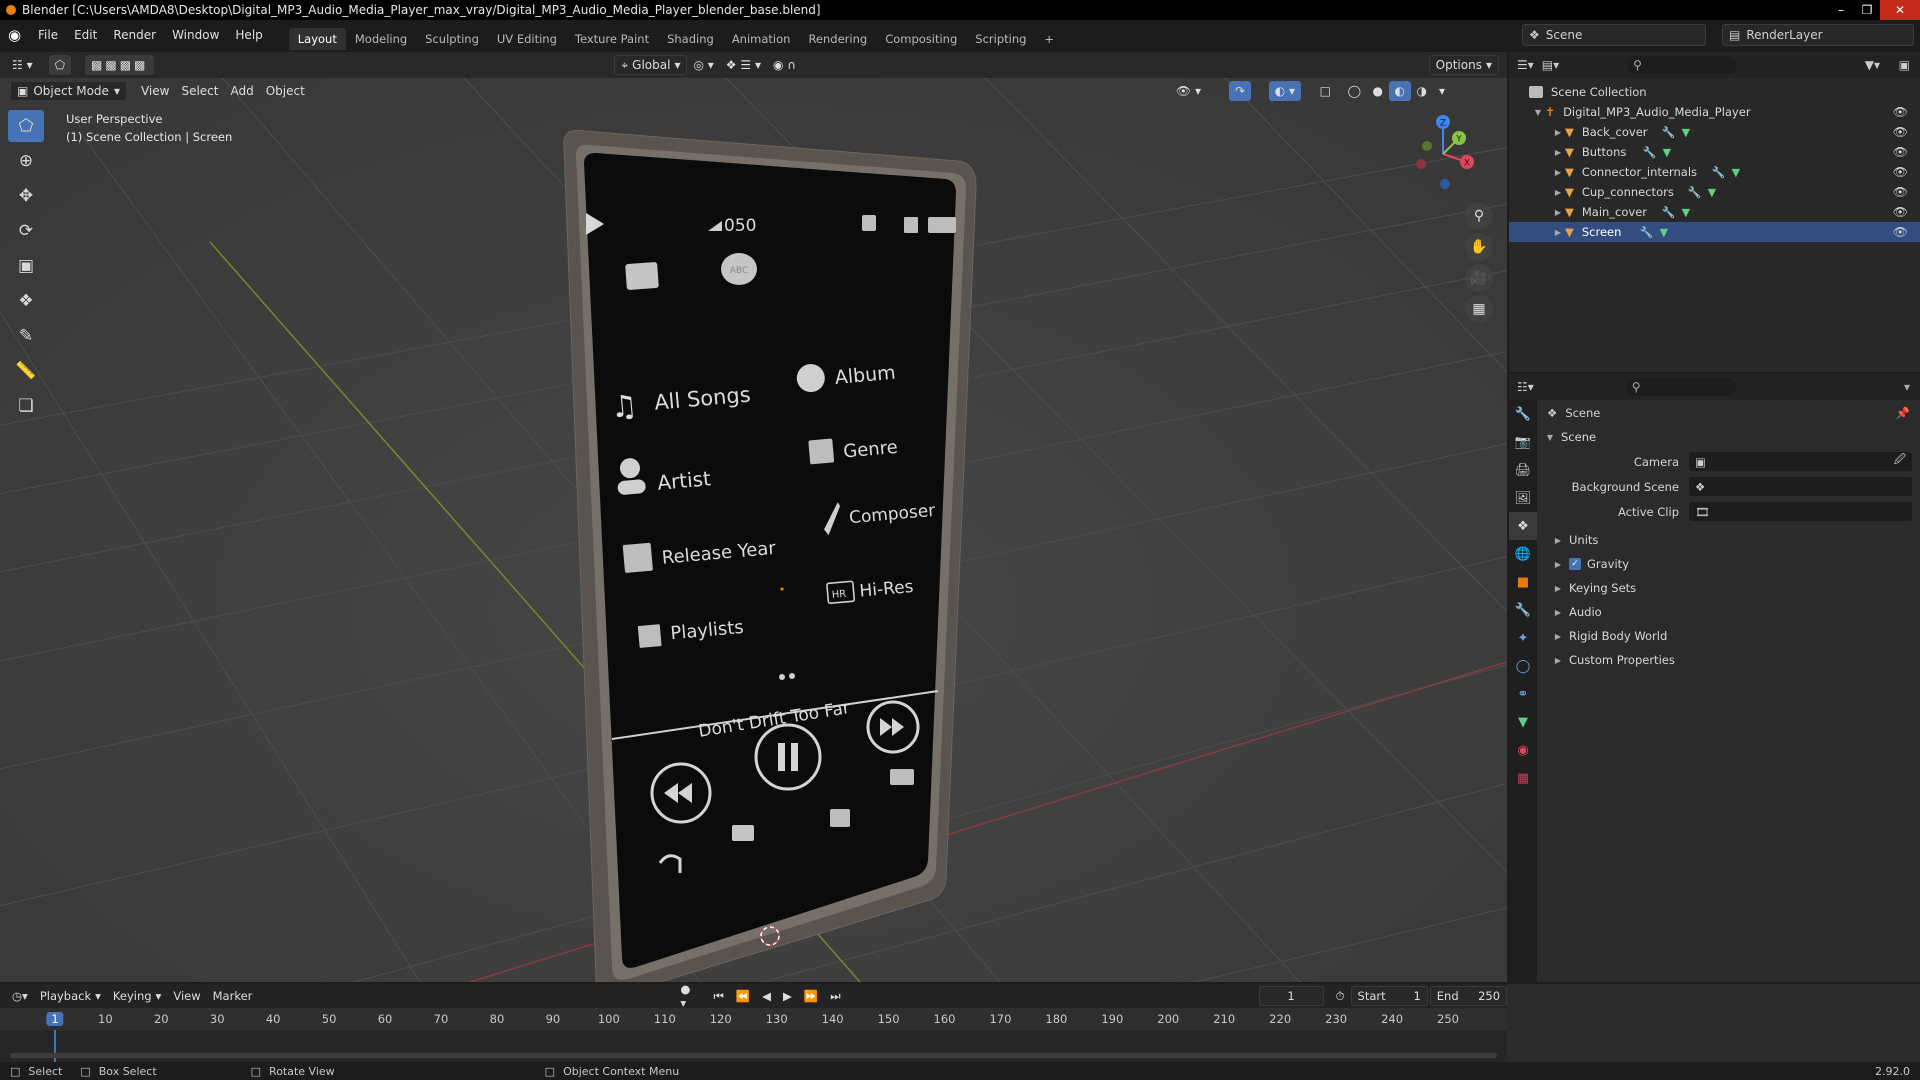 The image size is (1920, 1080). Describe the element at coordinates (1614, 35) in the screenshot. I see `scene-selector: ❖ Scene` at that location.